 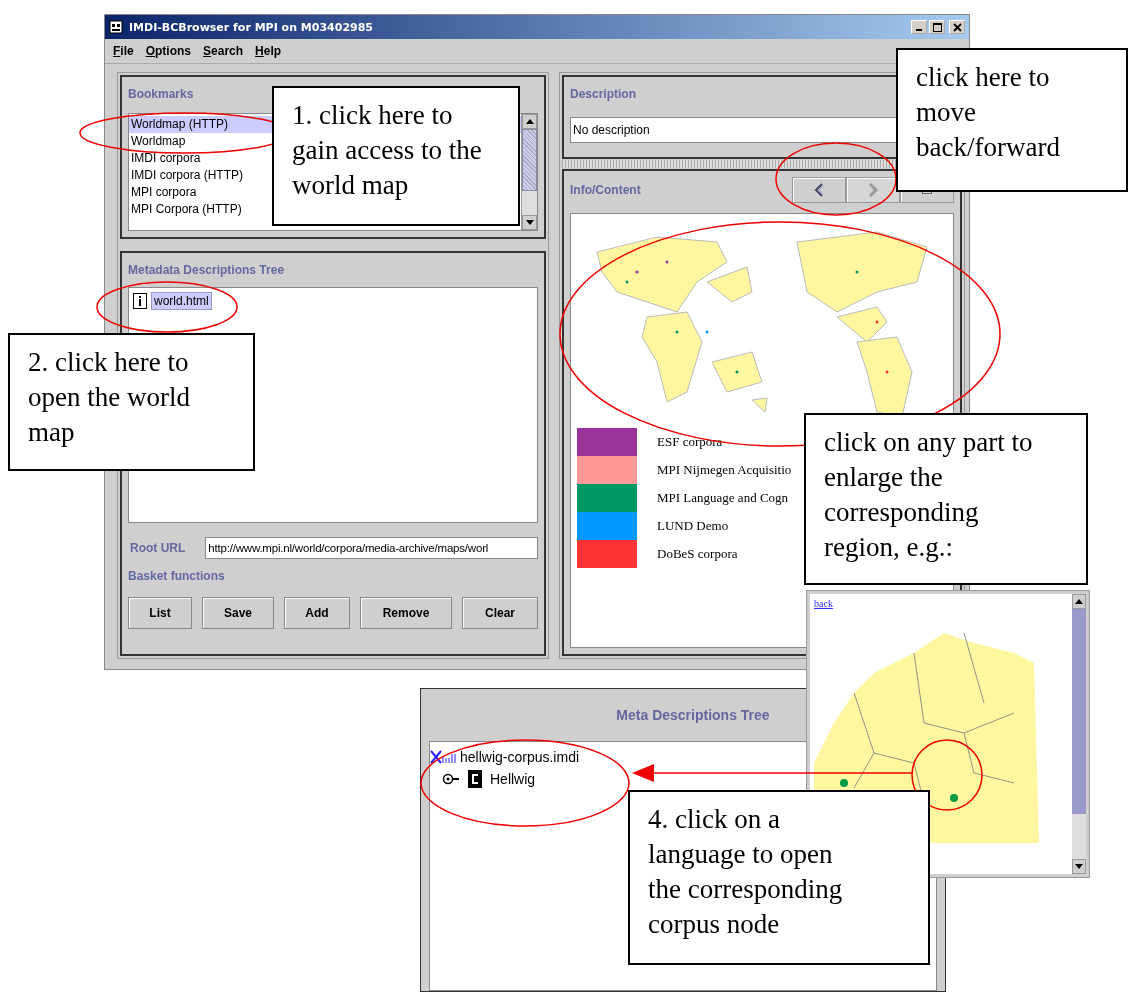 I want to click on panel-heading: Info/Content, so click(x=605, y=190).